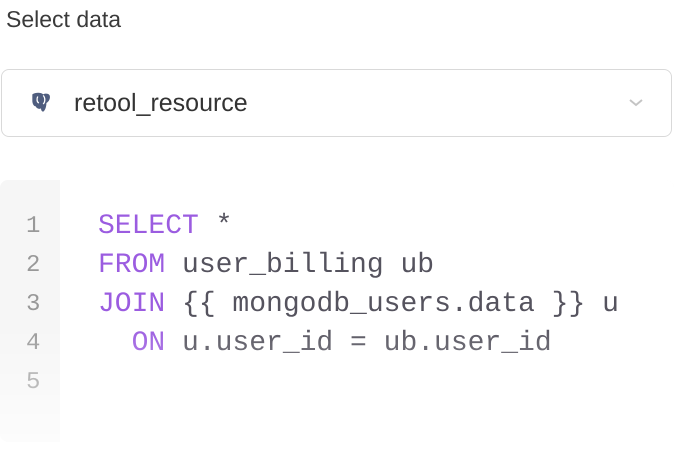 This screenshot has width=676, height=476. Describe the element at coordinates (33, 305) in the screenshot. I see `line-number: 3` at that location.